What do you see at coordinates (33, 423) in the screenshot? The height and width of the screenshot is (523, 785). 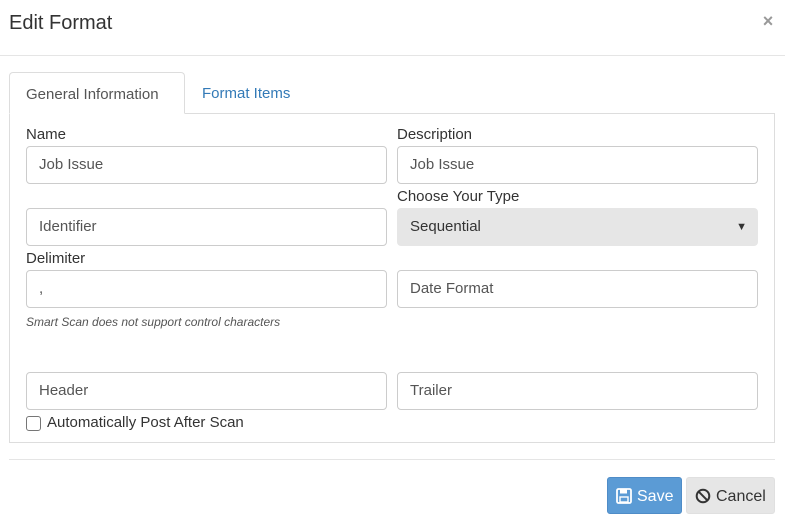 I see `auto-post-checkbox` at bounding box center [33, 423].